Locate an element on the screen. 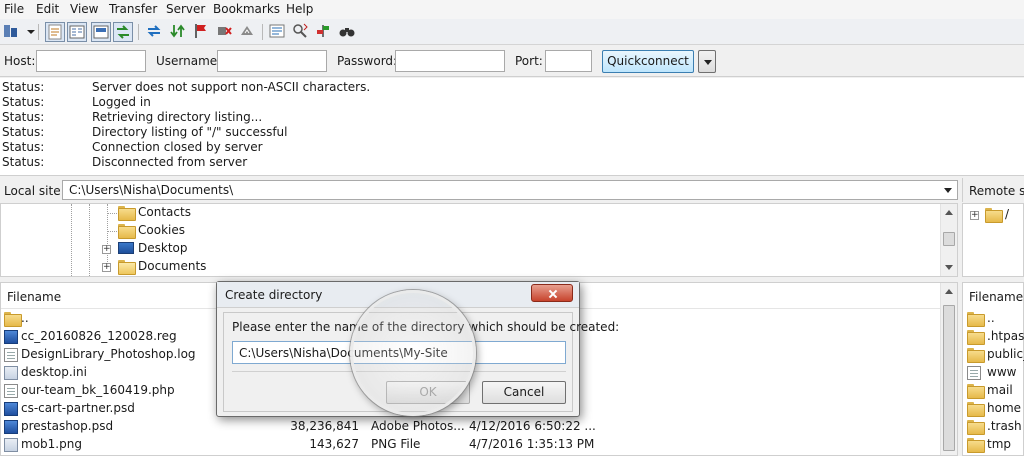 Image resolution: width=1024 pixels, height=456 pixels. directory-comparison-icon is located at coordinates (301, 32).